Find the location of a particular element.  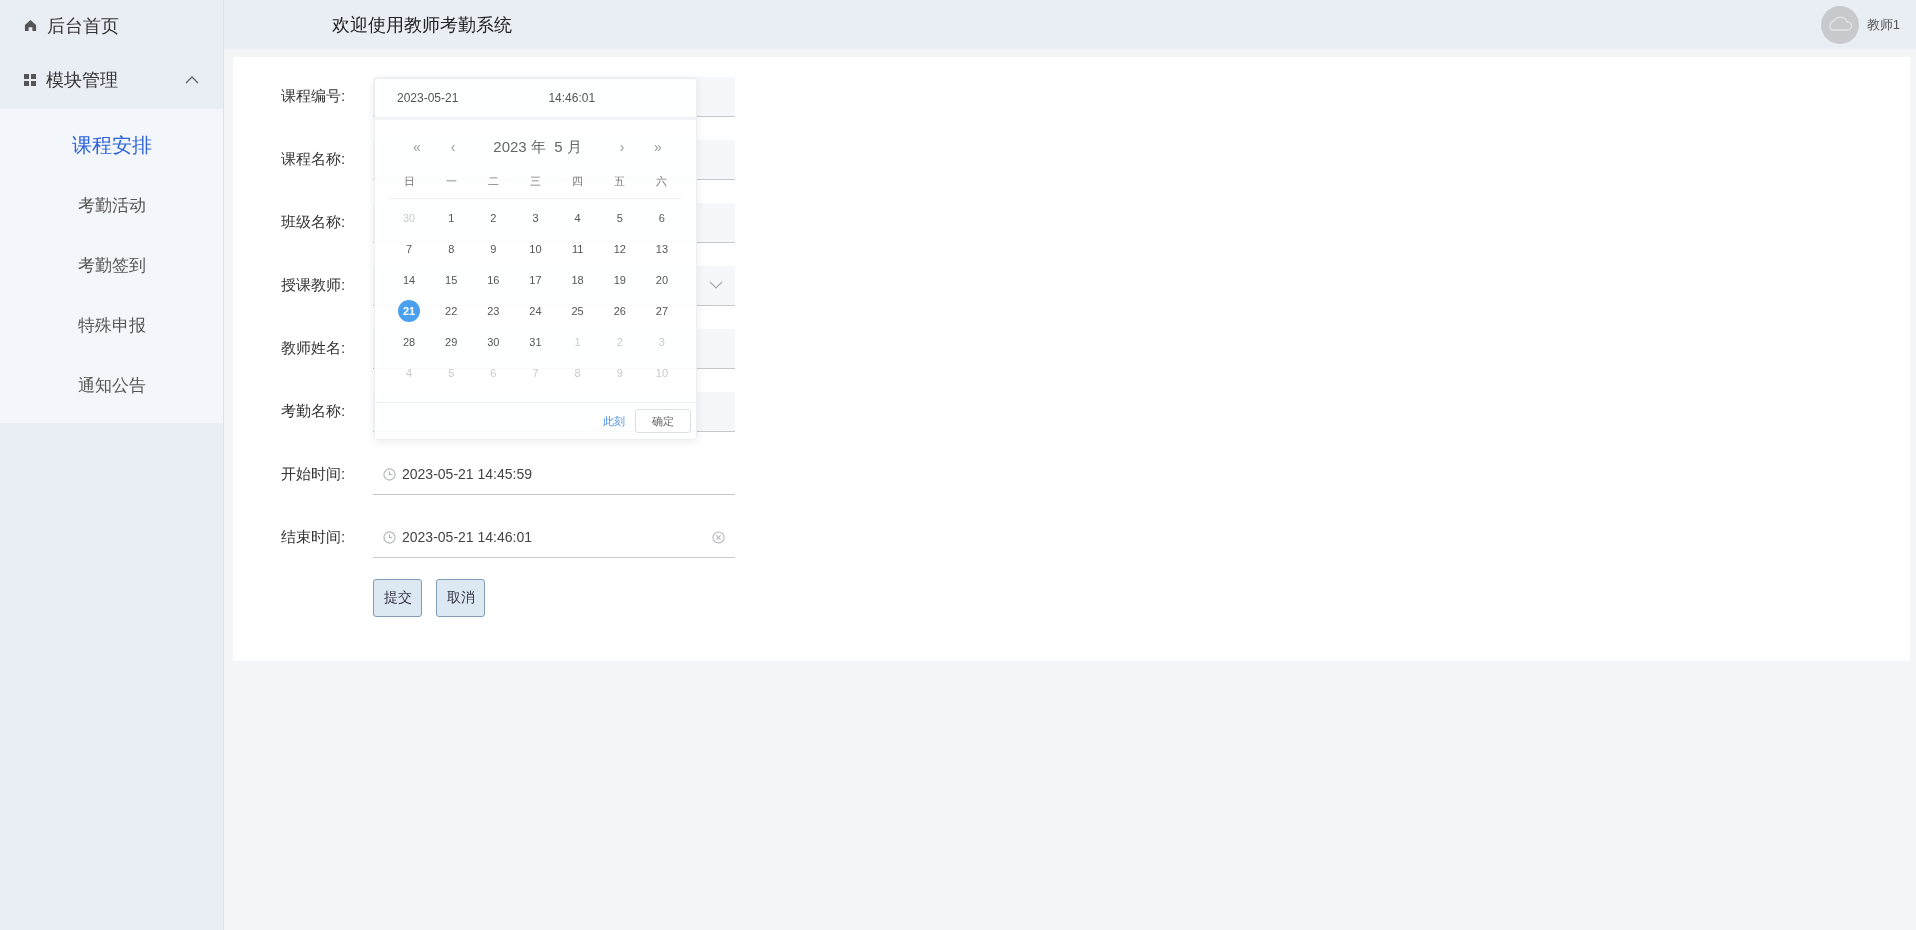

grid-icon is located at coordinates (30, 80).